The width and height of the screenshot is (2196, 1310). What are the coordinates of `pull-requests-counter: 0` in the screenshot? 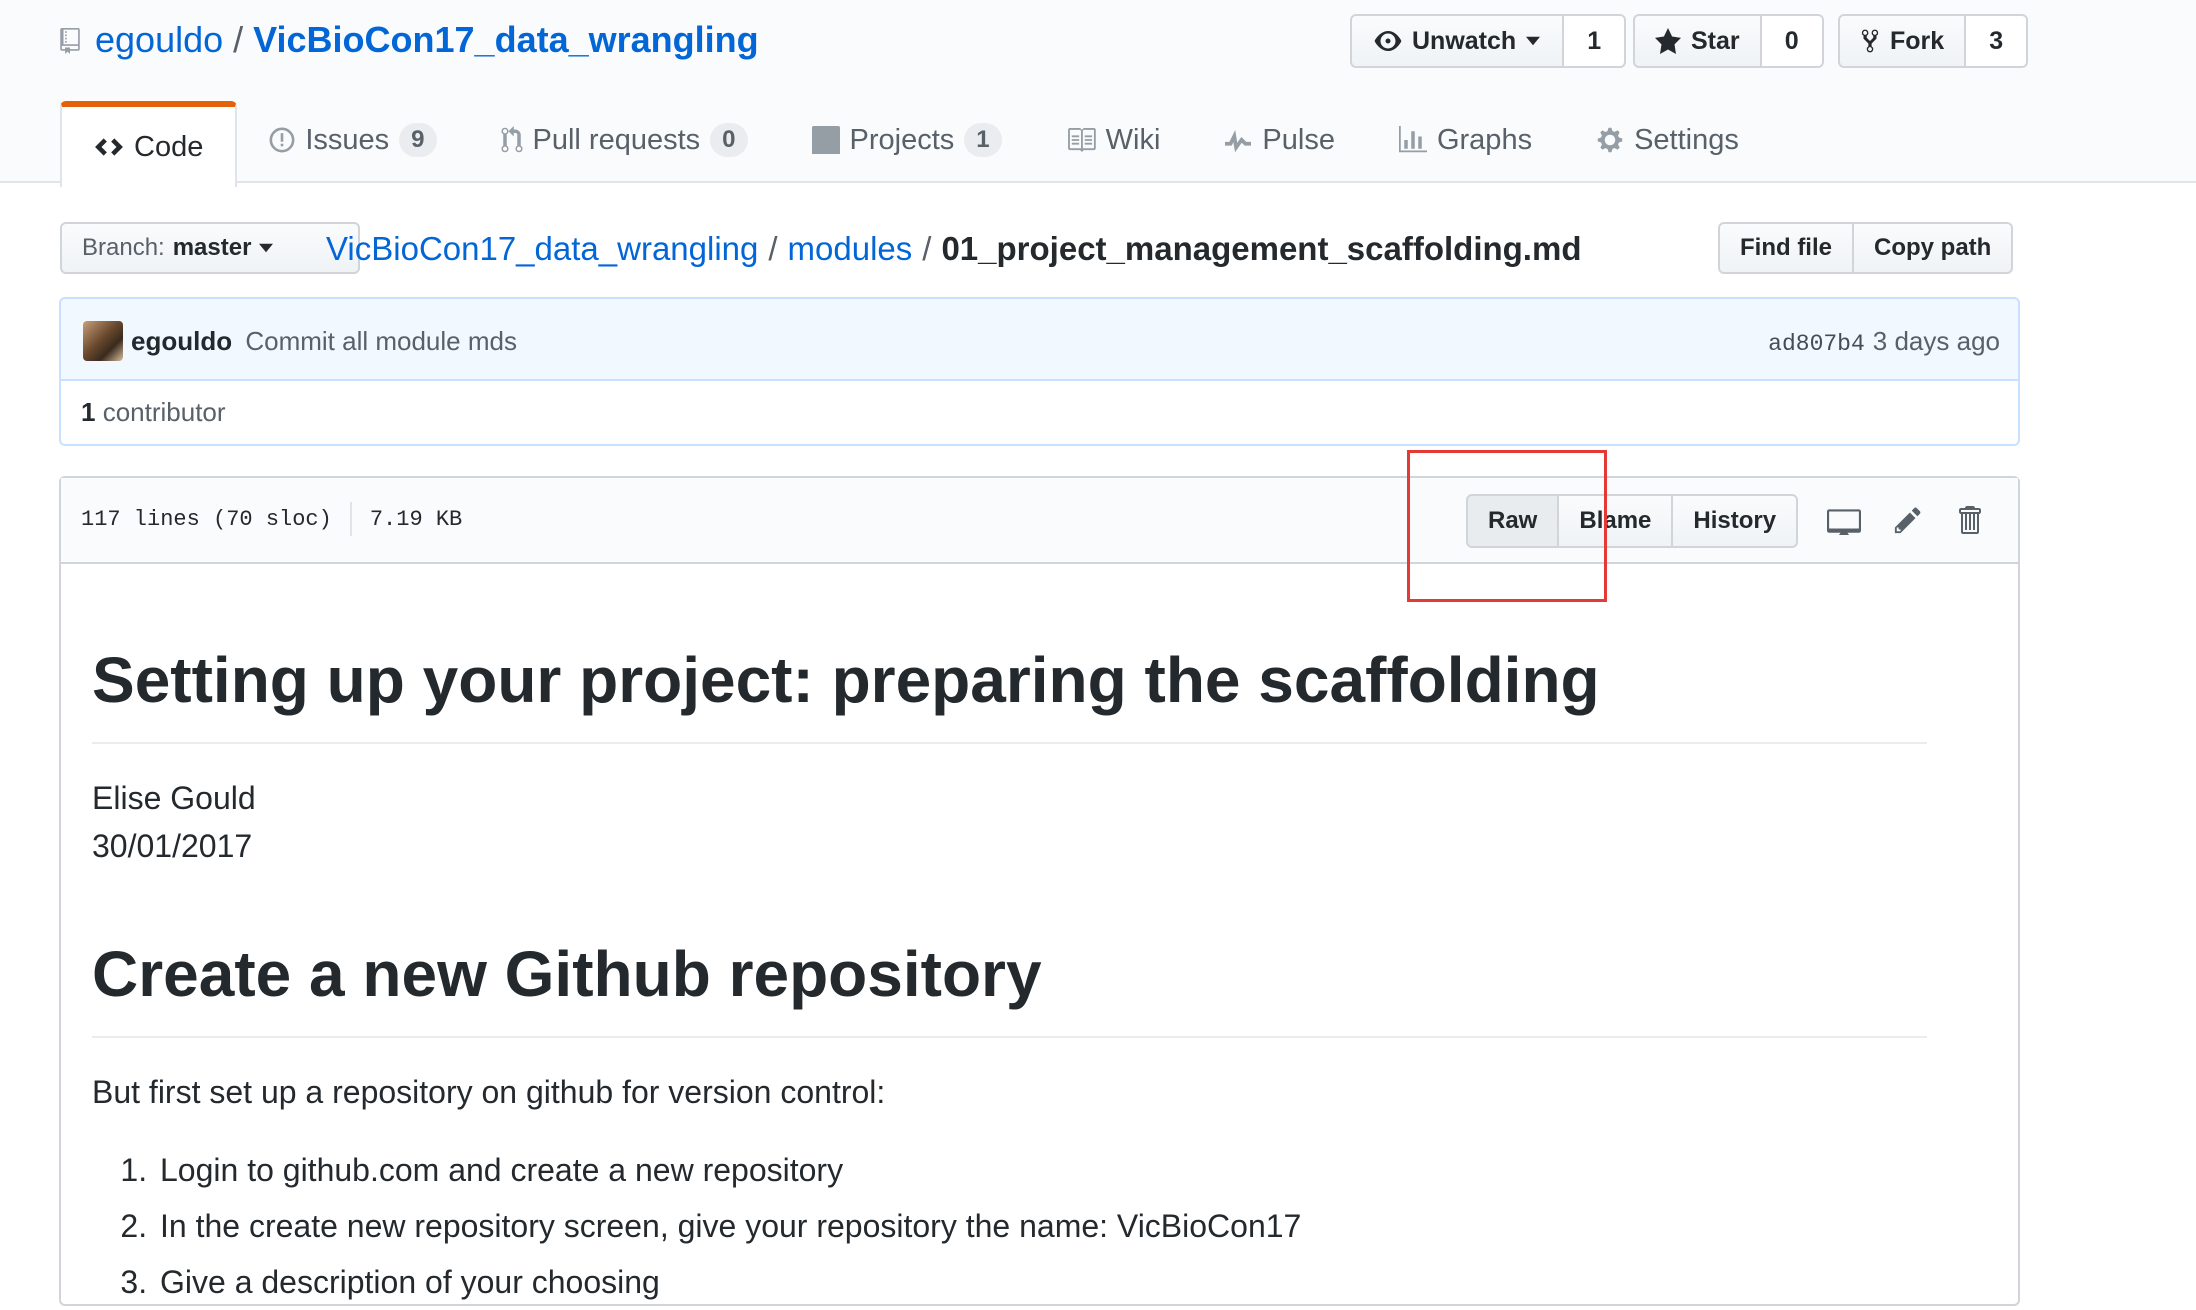 It's located at (729, 140).